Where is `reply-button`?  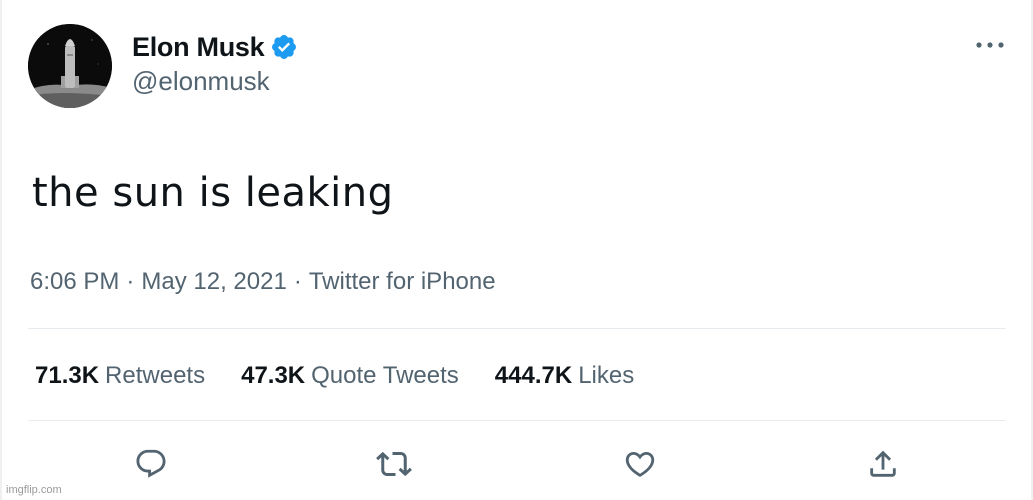
reply-button is located at coordinates (151, 464).